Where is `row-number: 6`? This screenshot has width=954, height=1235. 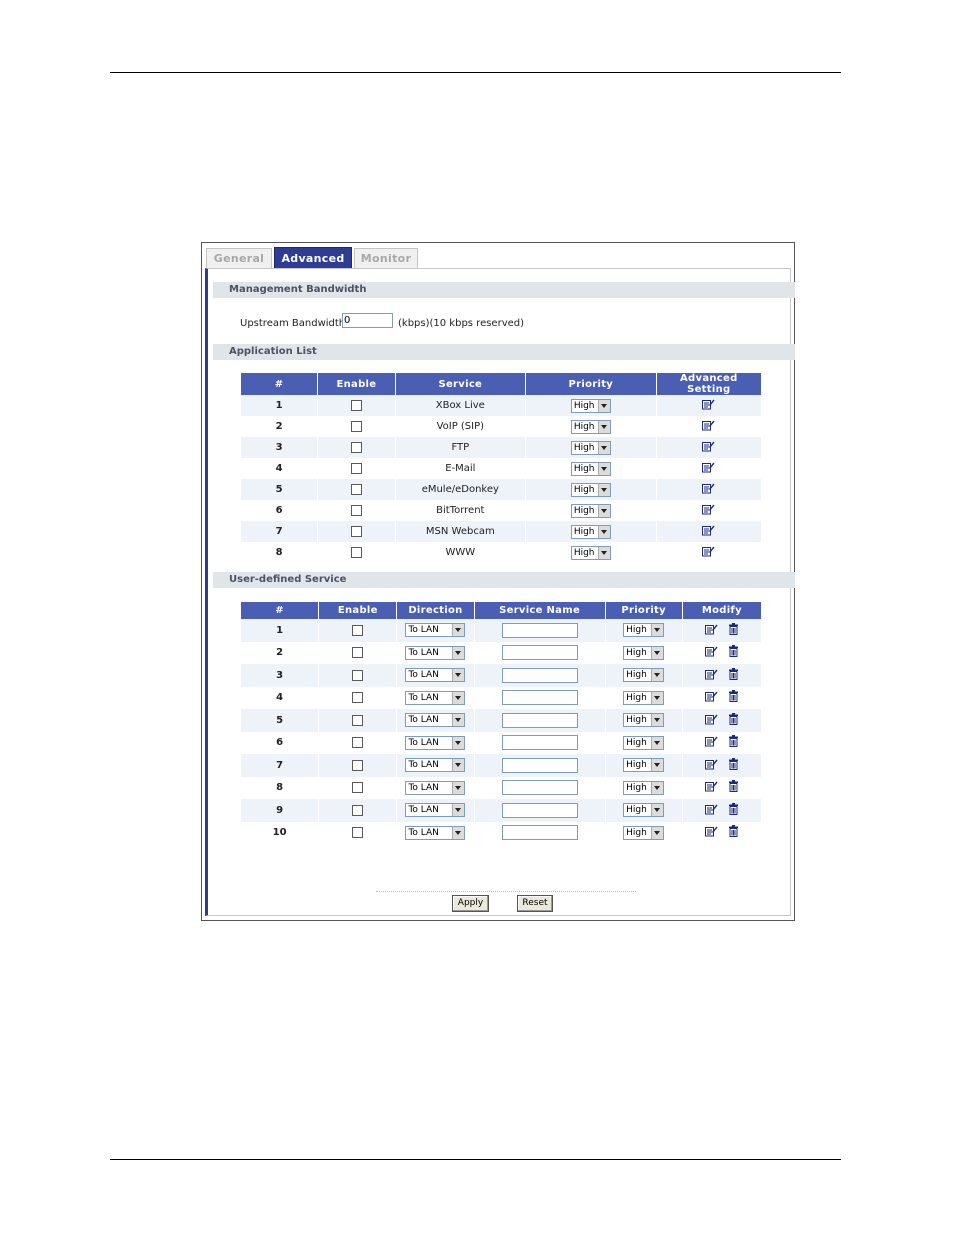
row-number: 6 is located at coordinates (279, 510).